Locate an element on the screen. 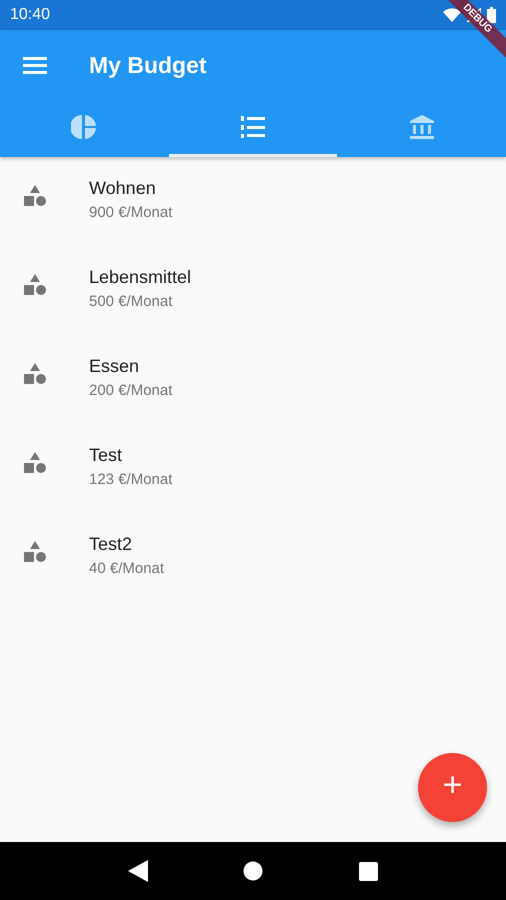 This screenshot has width=506, height=900. budget-amount: 40 €/Monat is located at coordinates (126, 568).